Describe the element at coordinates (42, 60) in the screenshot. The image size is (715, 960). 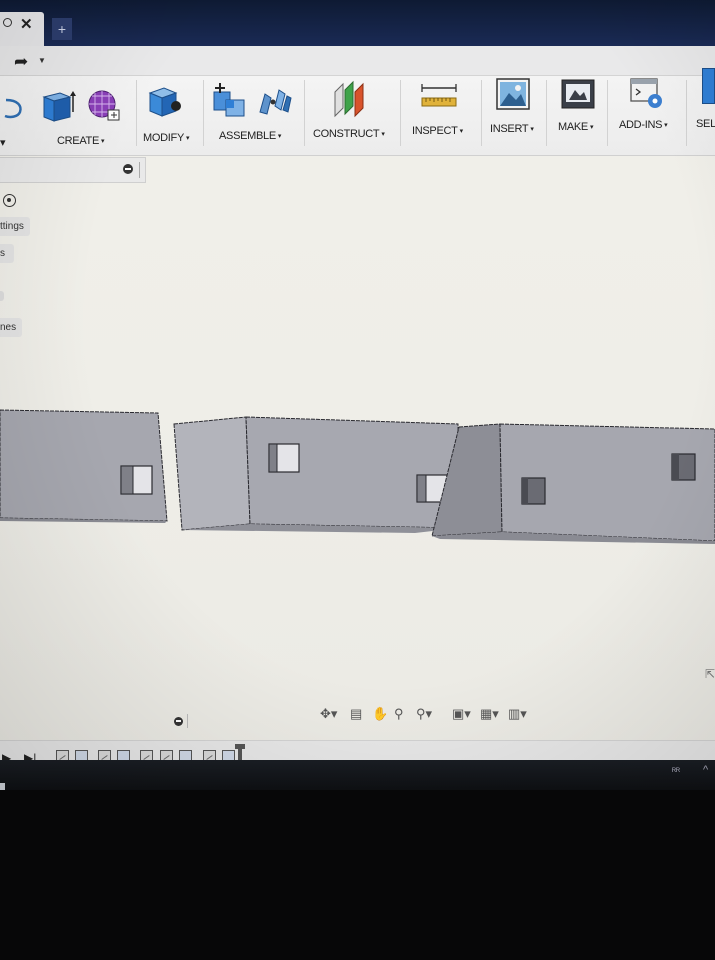
I see `redo-dropdown-icon: ▼` at that location.